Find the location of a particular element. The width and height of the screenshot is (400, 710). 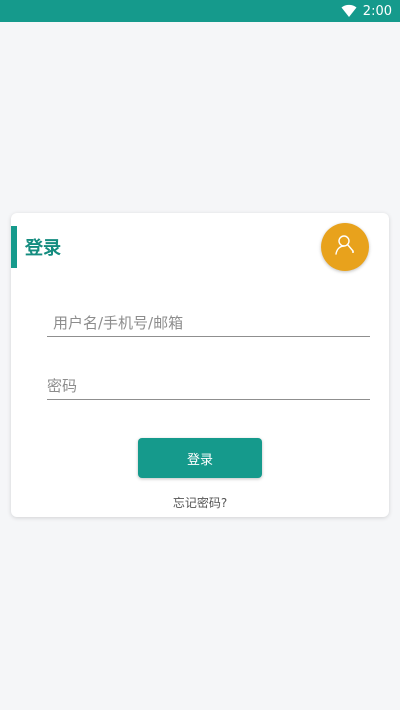

username-field is located at coordinates (211, 323).